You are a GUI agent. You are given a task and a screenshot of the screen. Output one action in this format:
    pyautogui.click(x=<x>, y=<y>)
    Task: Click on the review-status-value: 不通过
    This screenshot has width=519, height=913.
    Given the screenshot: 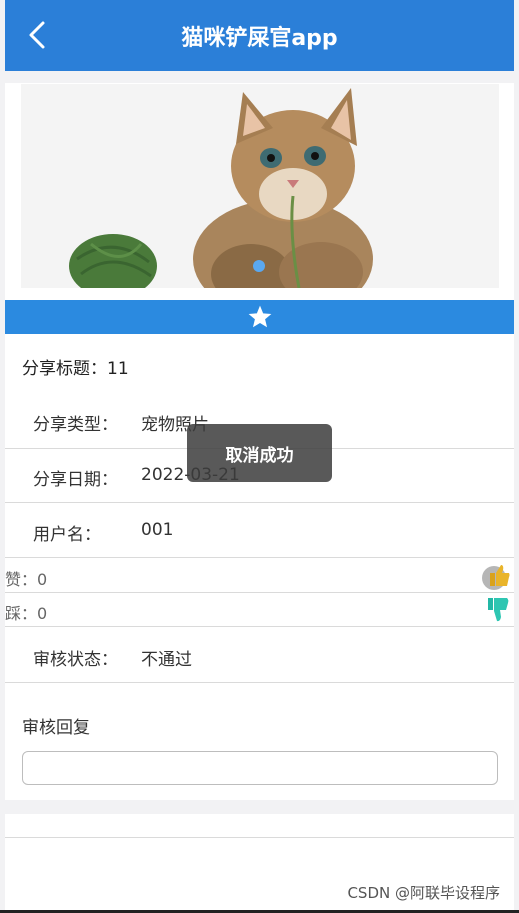 What is the action you would take?
    pyautogui.click(x=166, y=660)
    